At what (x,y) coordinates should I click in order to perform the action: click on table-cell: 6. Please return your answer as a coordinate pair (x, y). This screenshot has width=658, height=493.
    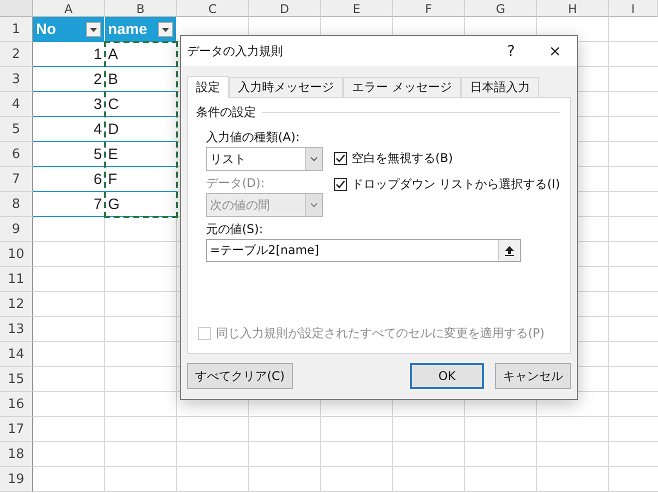
    Looking at the image, I should click on (69, 179).